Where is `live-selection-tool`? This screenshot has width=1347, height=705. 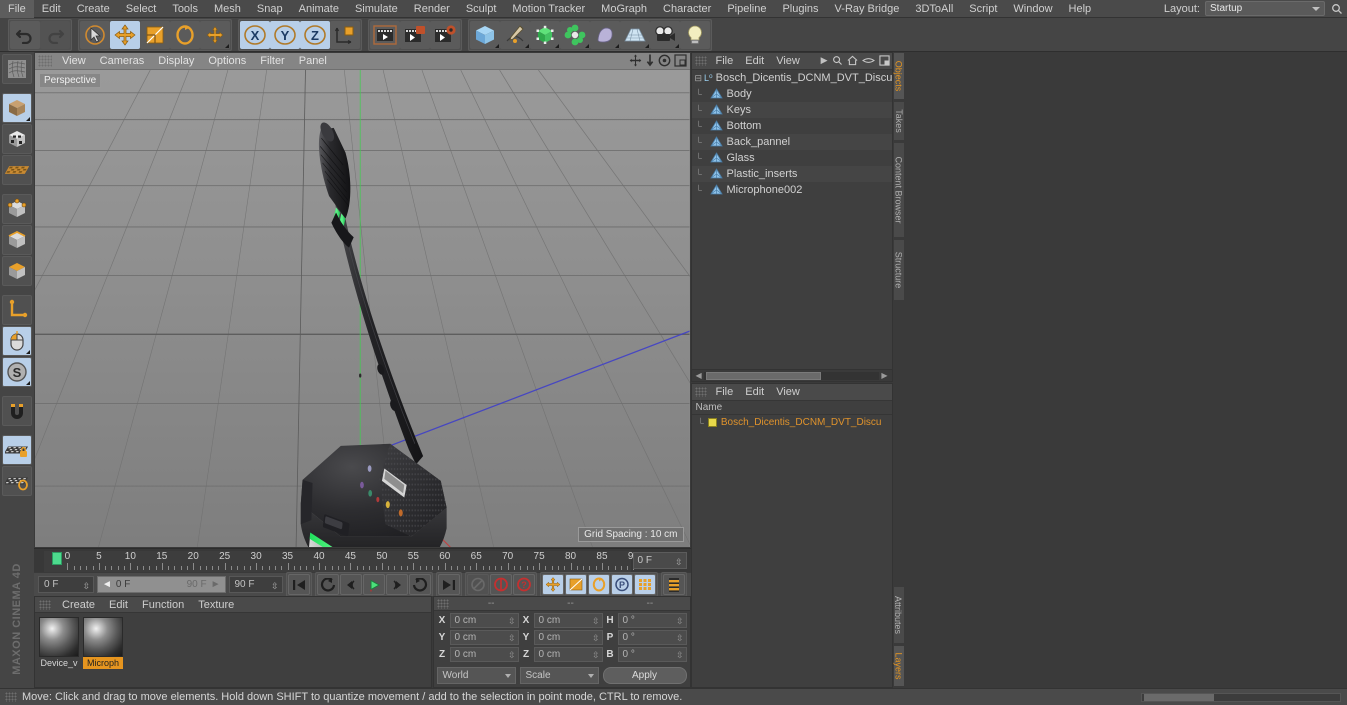
live-selection-tool is located at coordinates (95, 34).